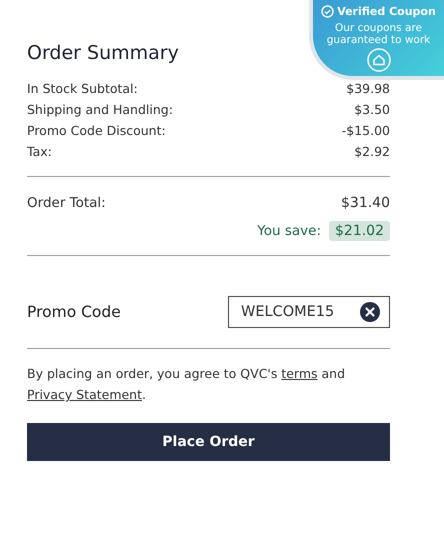 The width and height of the screenshot is (444, 547). Describe the element at coordinates (372, 152) in the screenshot. I see `line-value: $2.92` at that location.